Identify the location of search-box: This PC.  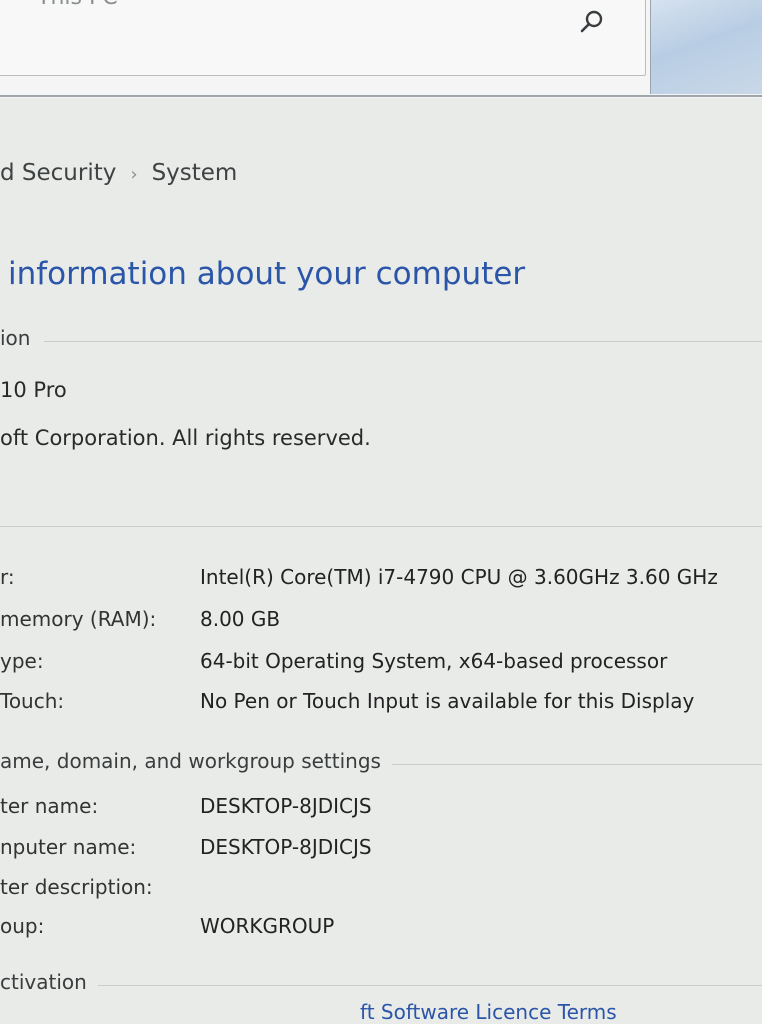
(323, 38).